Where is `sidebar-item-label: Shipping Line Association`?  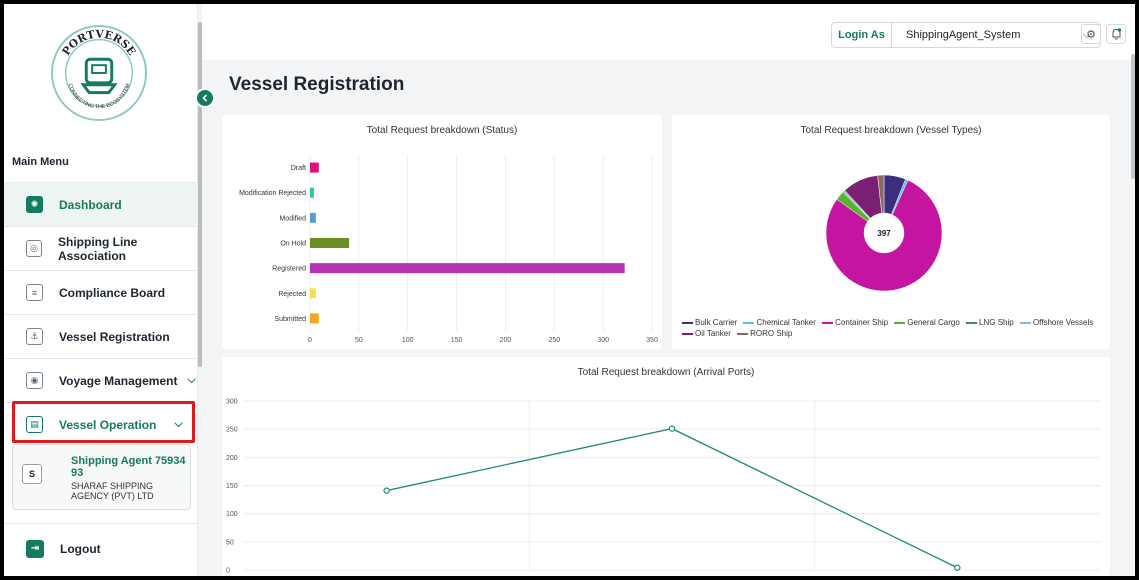
sidebar-item-label: Shipping Line Association is located at coordinates (97, 248).